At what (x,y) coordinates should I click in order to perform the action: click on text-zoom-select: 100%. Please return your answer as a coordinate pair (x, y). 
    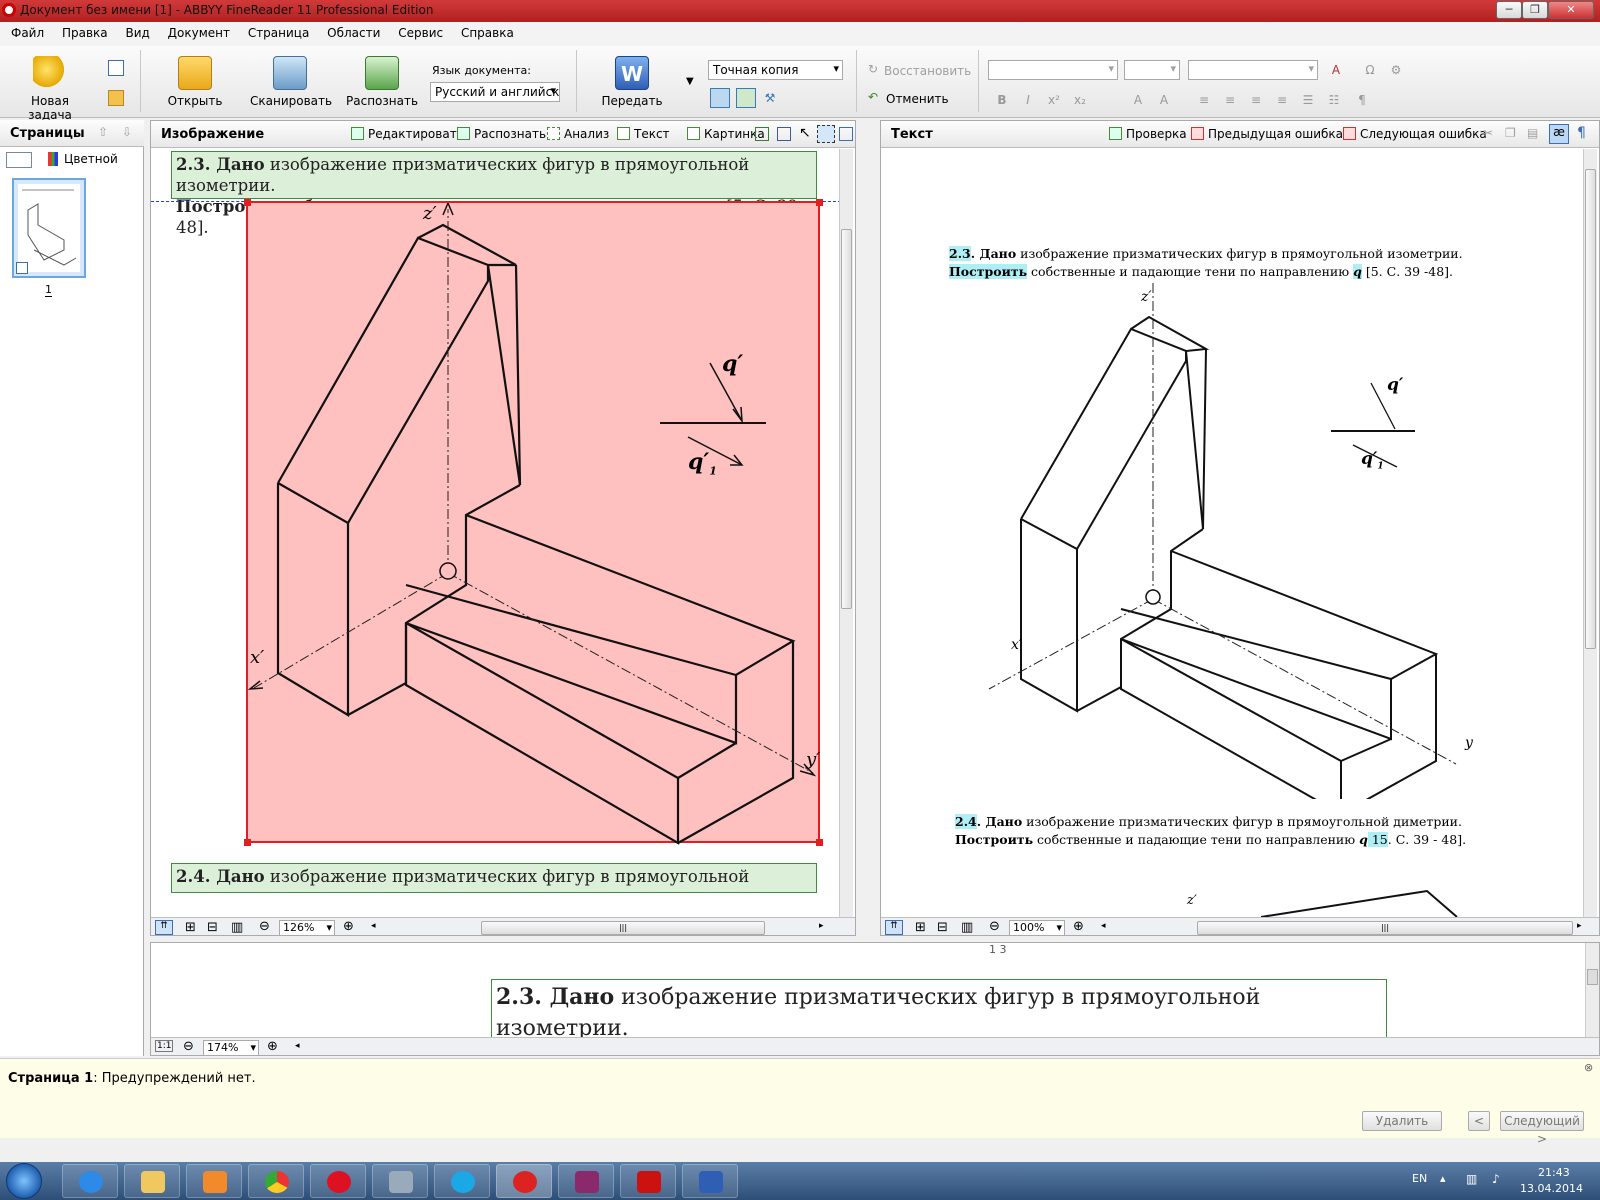
    Looking at the image, I should click on (1037, 927).